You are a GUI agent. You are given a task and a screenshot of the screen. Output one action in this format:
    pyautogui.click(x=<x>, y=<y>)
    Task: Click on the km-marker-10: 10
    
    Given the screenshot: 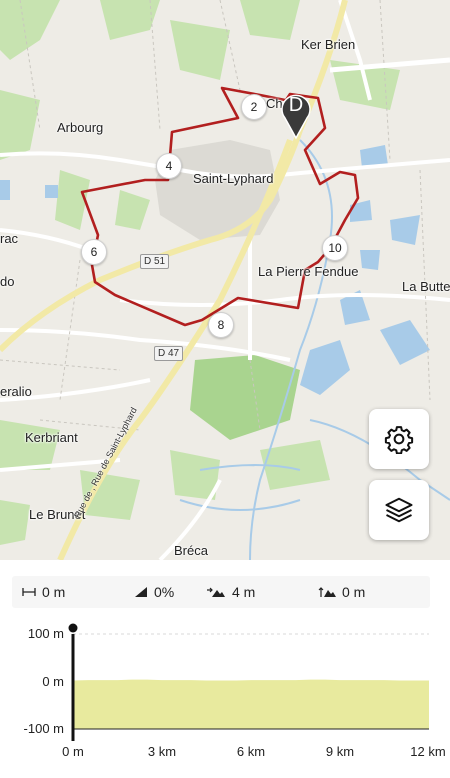 What is the action you would take?
    pyautogui.click(x=335, y=248)
    